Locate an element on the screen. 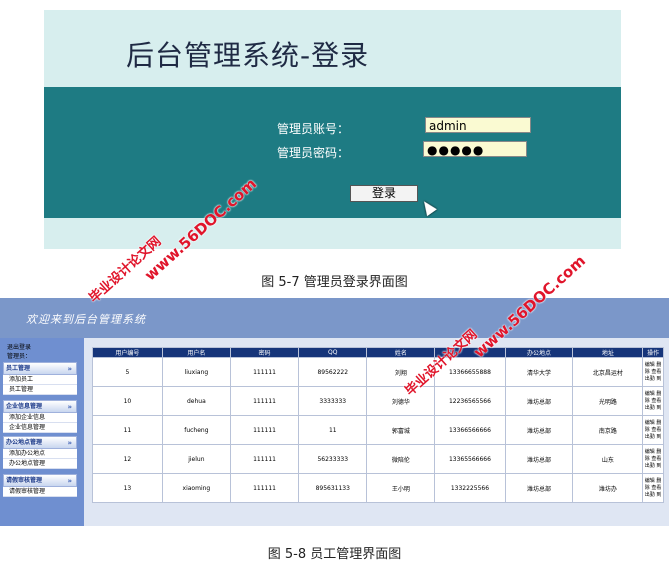 The height and width of the screenshot is (568, 669). cell: dehua is located at coordinates (196, 401).